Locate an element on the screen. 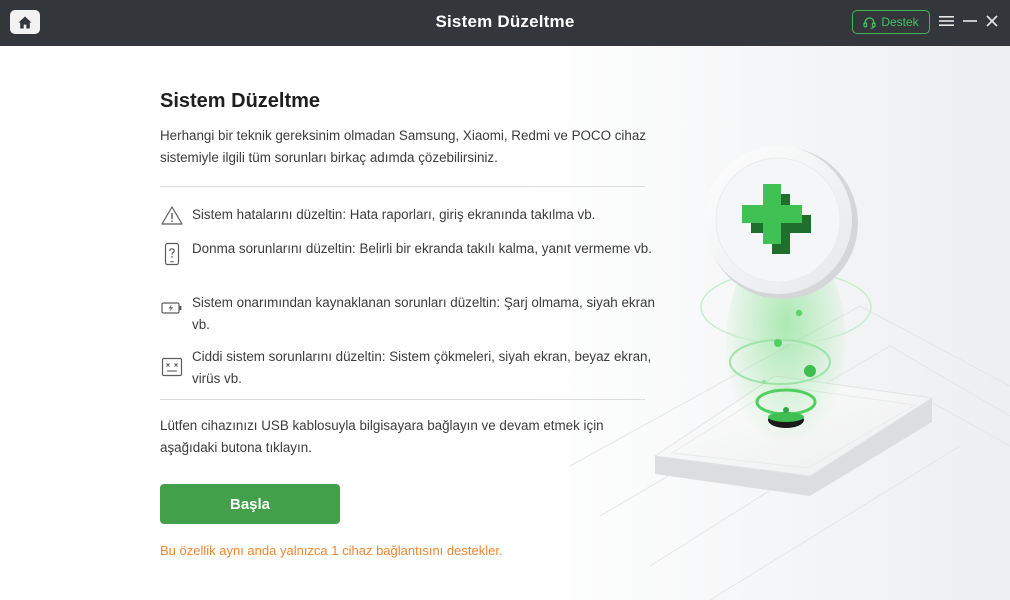  hamburger-menu-icon is located at coordinates (946, 21).